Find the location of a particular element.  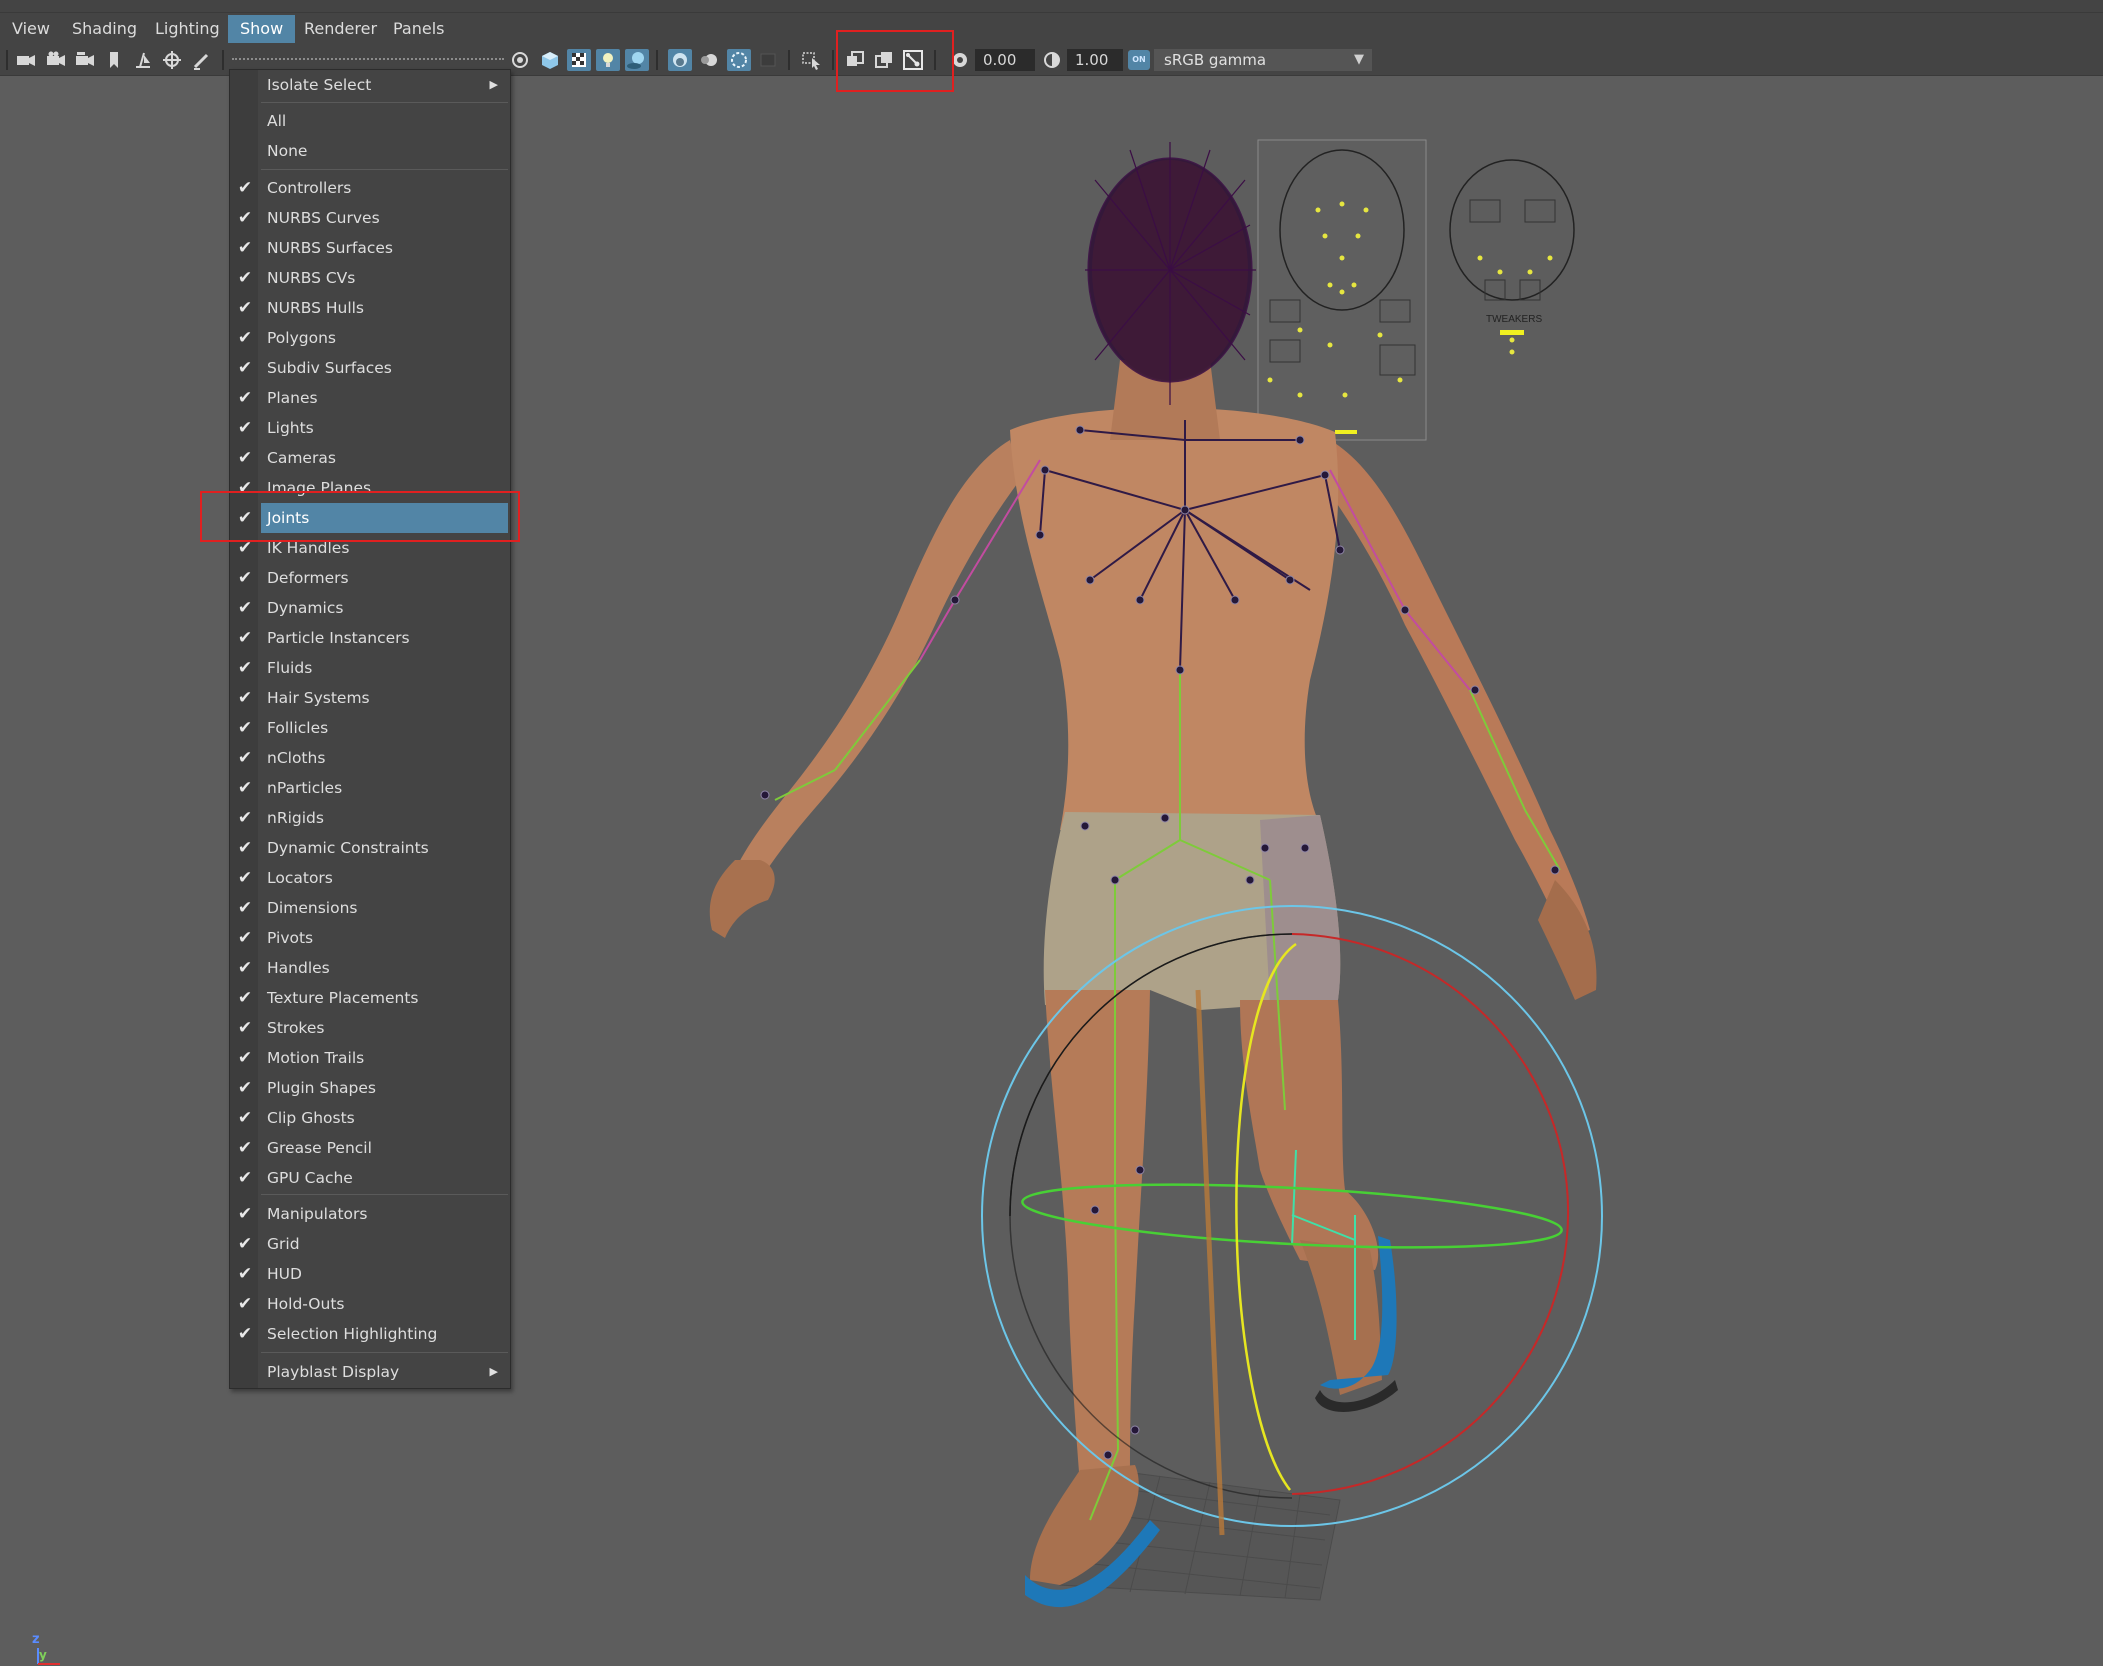

menu-item-nparticles: ✔ nParticles is located at coordinates (370, 788).